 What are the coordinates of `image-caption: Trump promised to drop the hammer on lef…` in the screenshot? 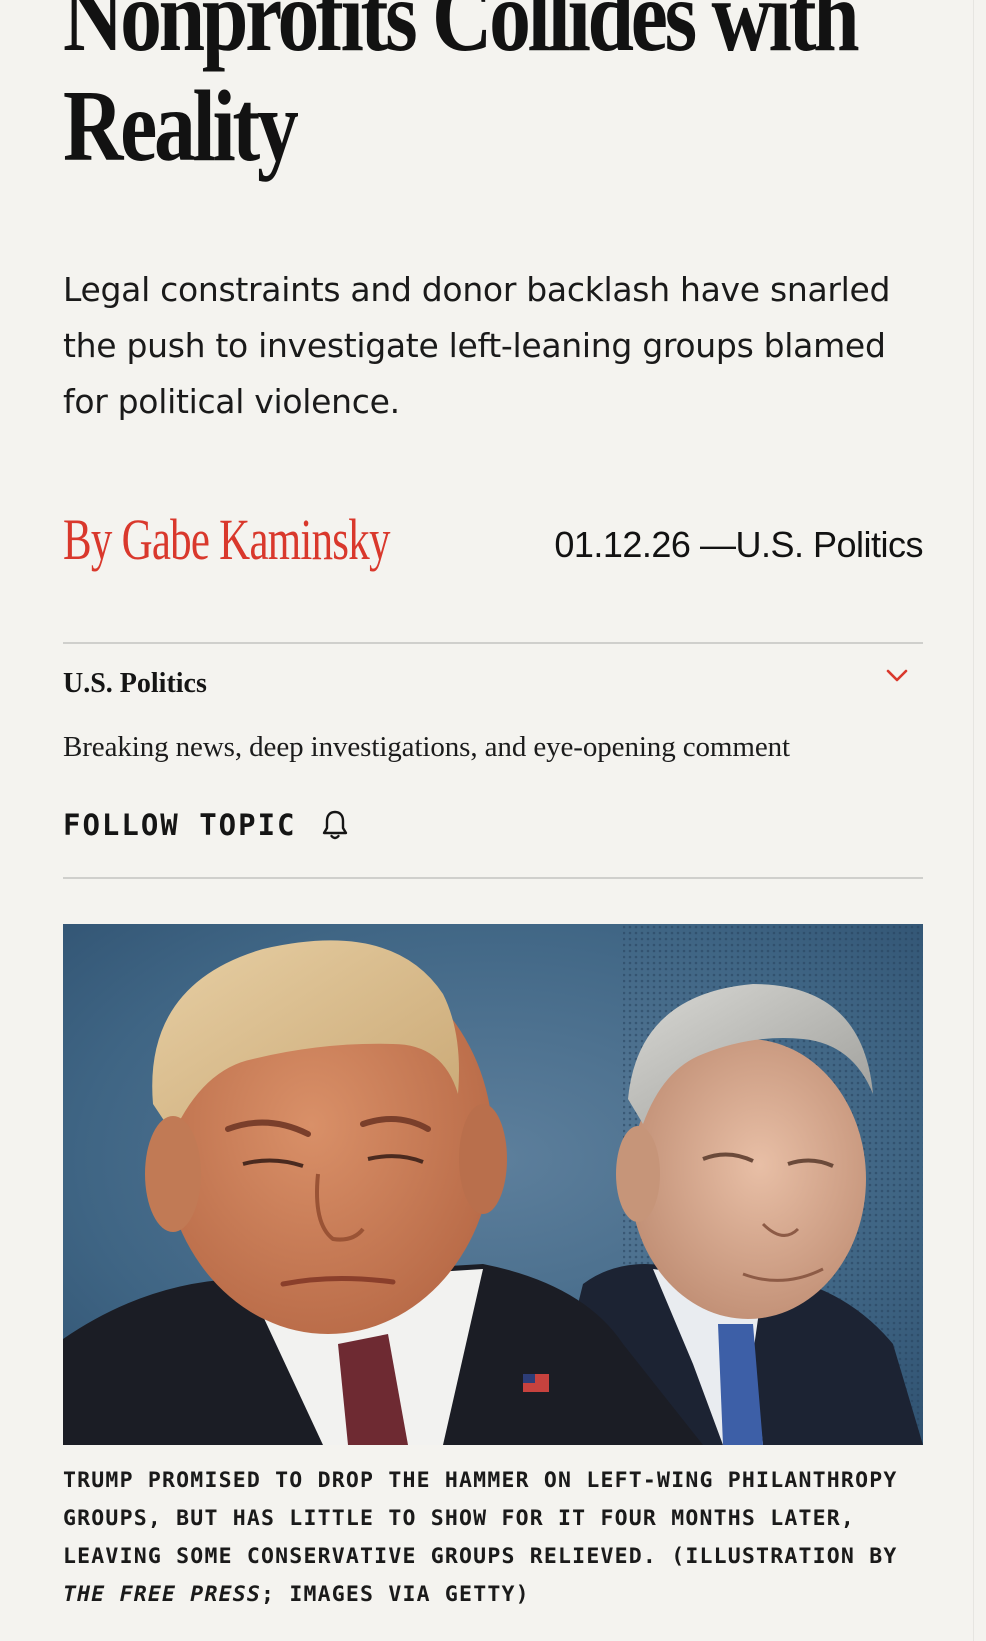 It's located at (493, 1538).